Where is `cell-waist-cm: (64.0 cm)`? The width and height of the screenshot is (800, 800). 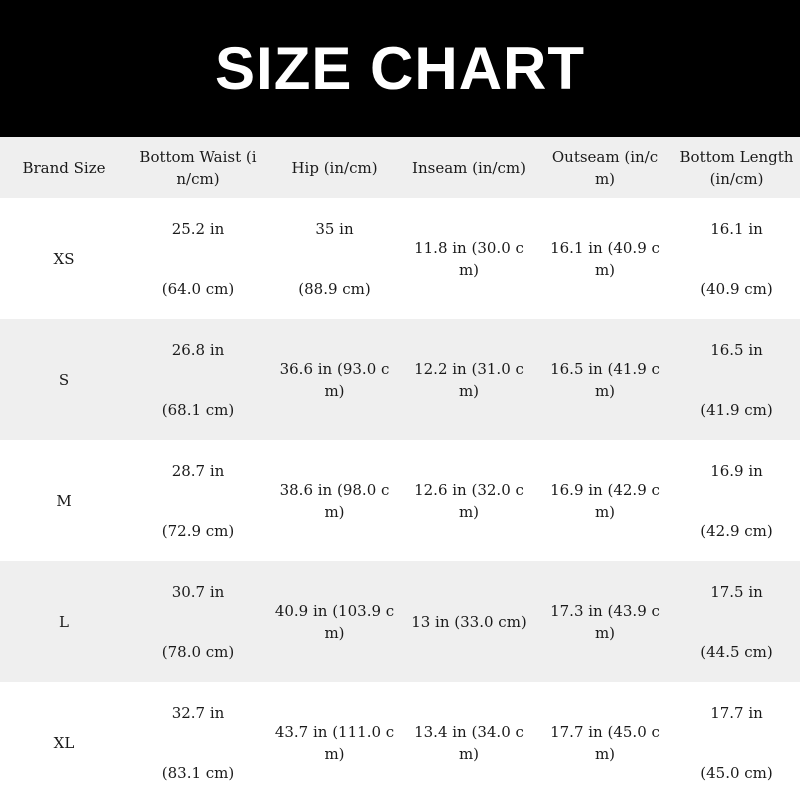
cell-waist-cm: (64.0 cm) is located at coordinates (198, 288).